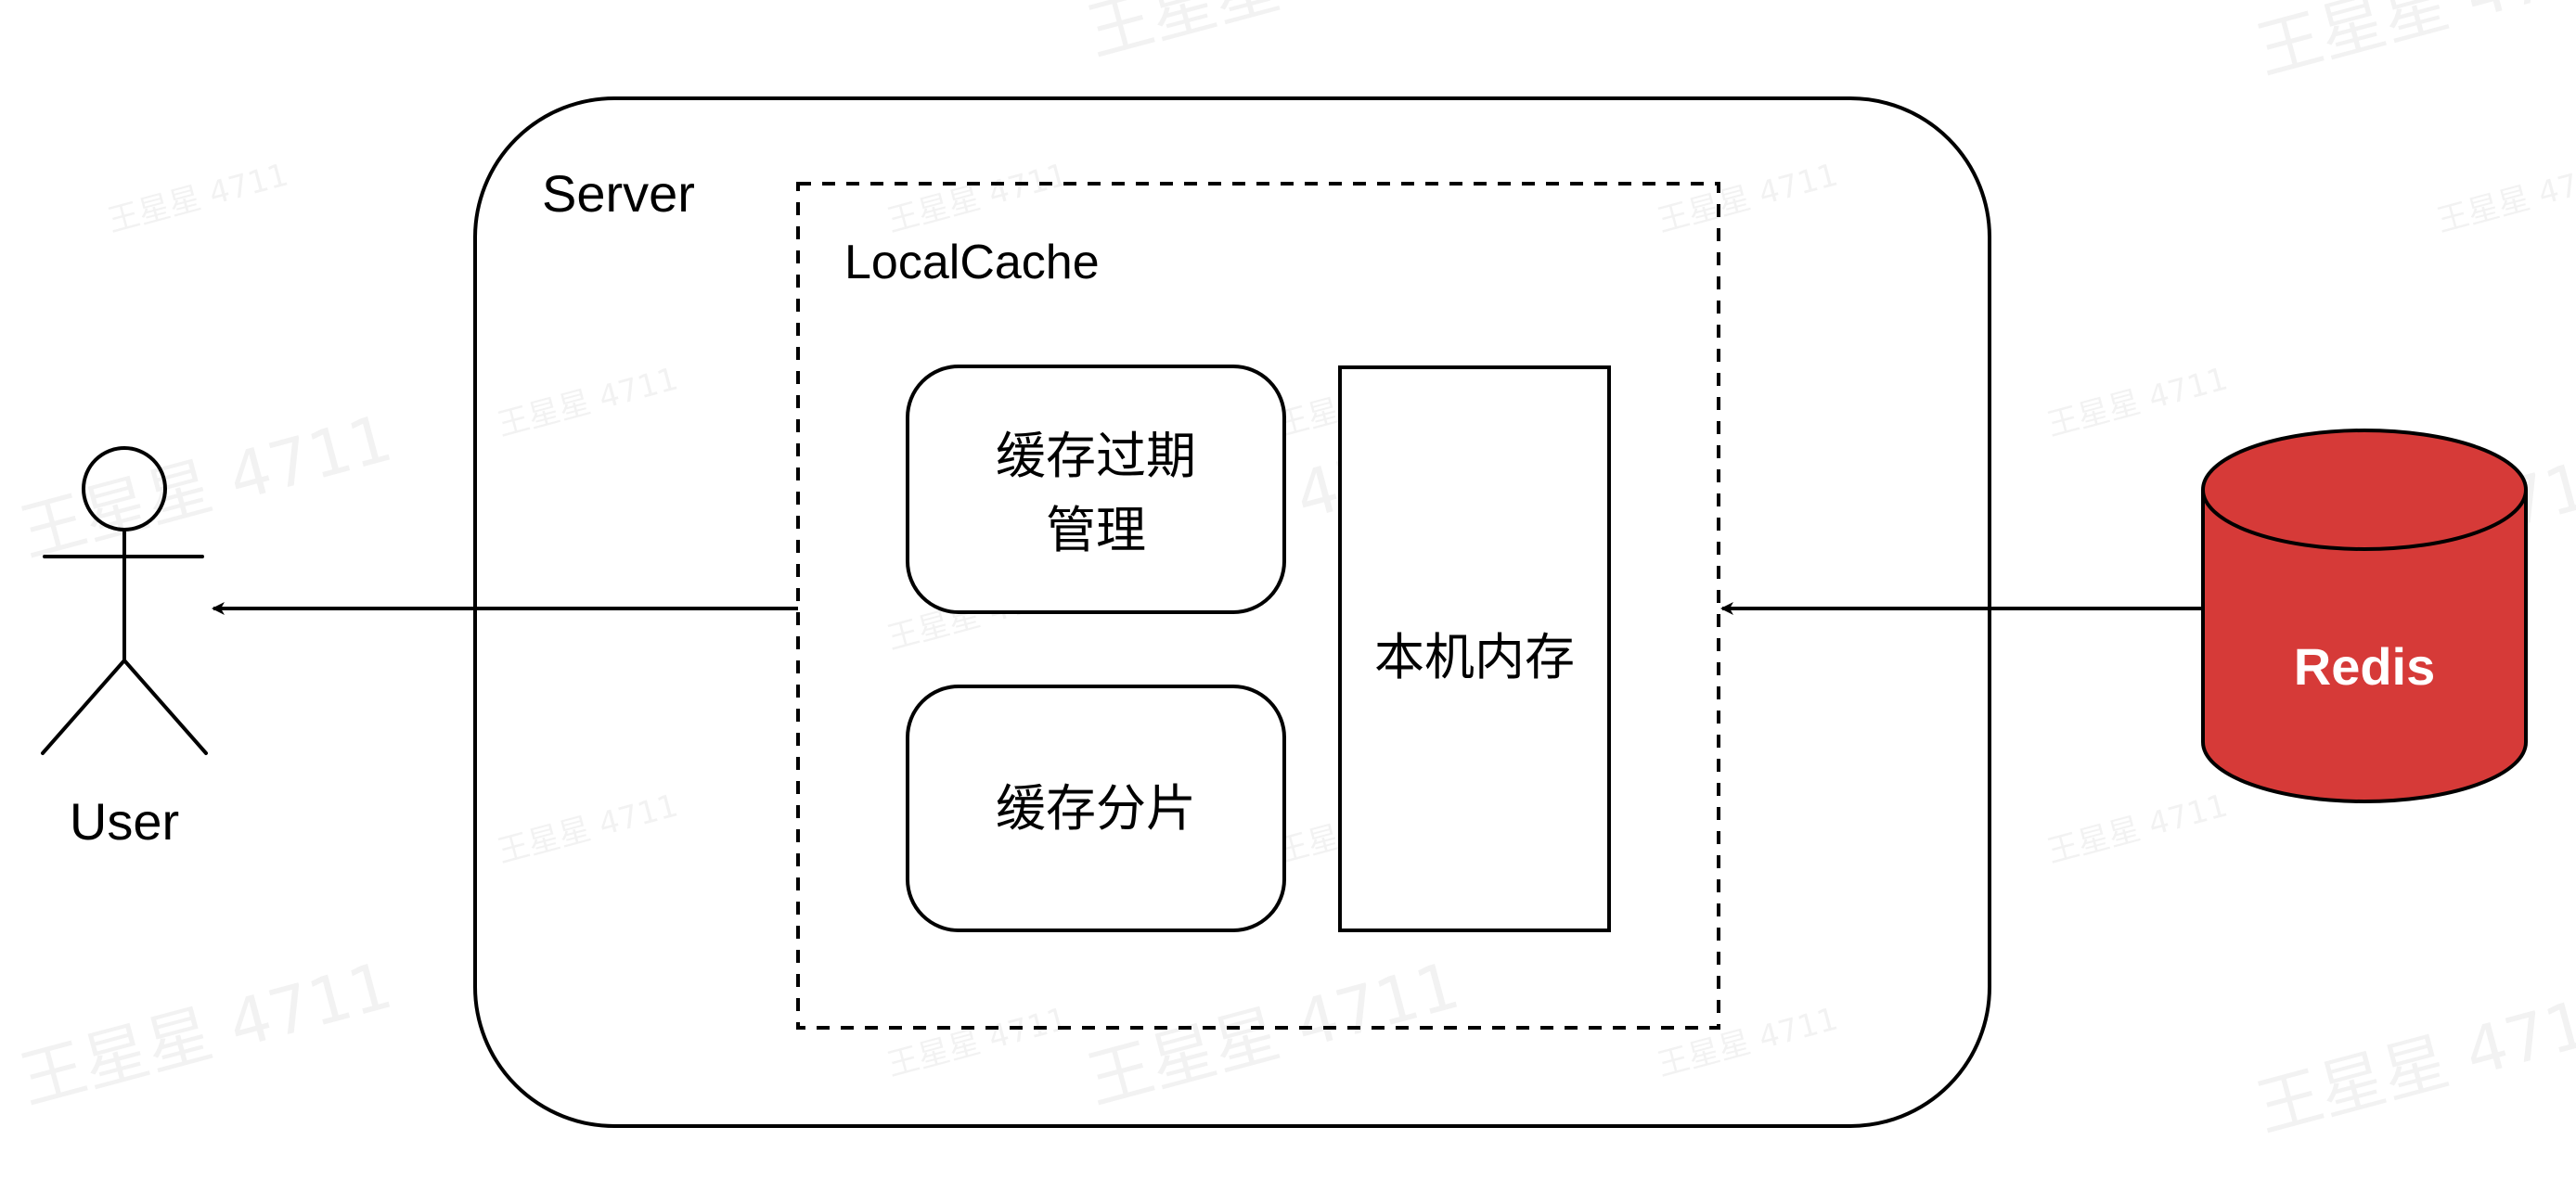 This screenshot has height=1204, width=2576. Describe the element at coordinates (1096, 489) in the screenshot. I see `cache-expiry-box` at that location.